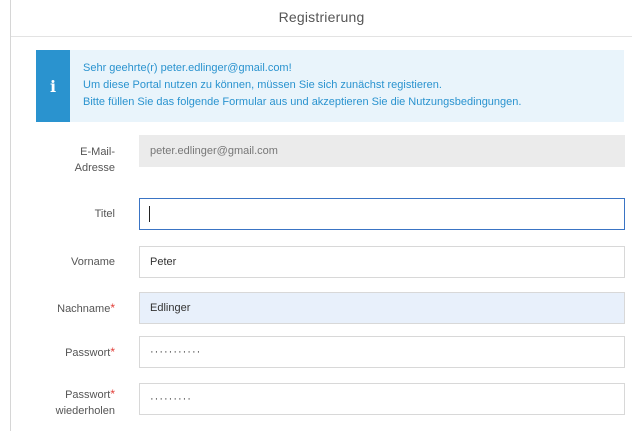 This screenshot has width=632, height=431. Describe the element at coordinates (149, 214) in the screenshot. I see `text-caret` at that location.